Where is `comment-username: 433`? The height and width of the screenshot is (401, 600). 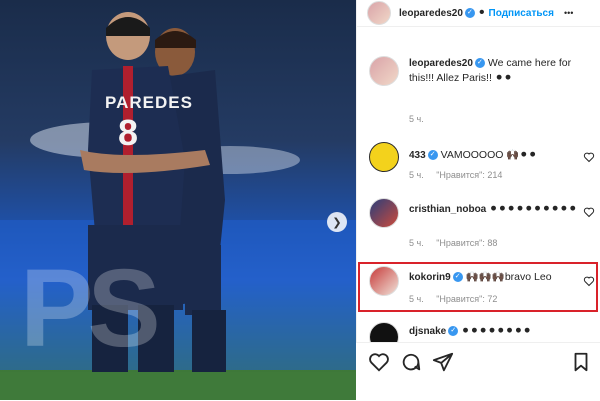
comment-username: 433 is located at coordinates (417, 155).